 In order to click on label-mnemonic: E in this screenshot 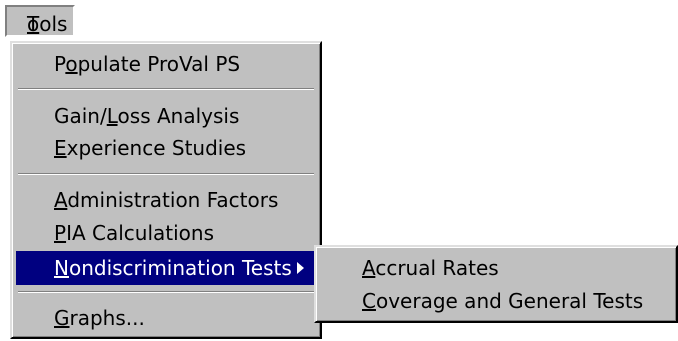, I will do `click(60, 148)`.